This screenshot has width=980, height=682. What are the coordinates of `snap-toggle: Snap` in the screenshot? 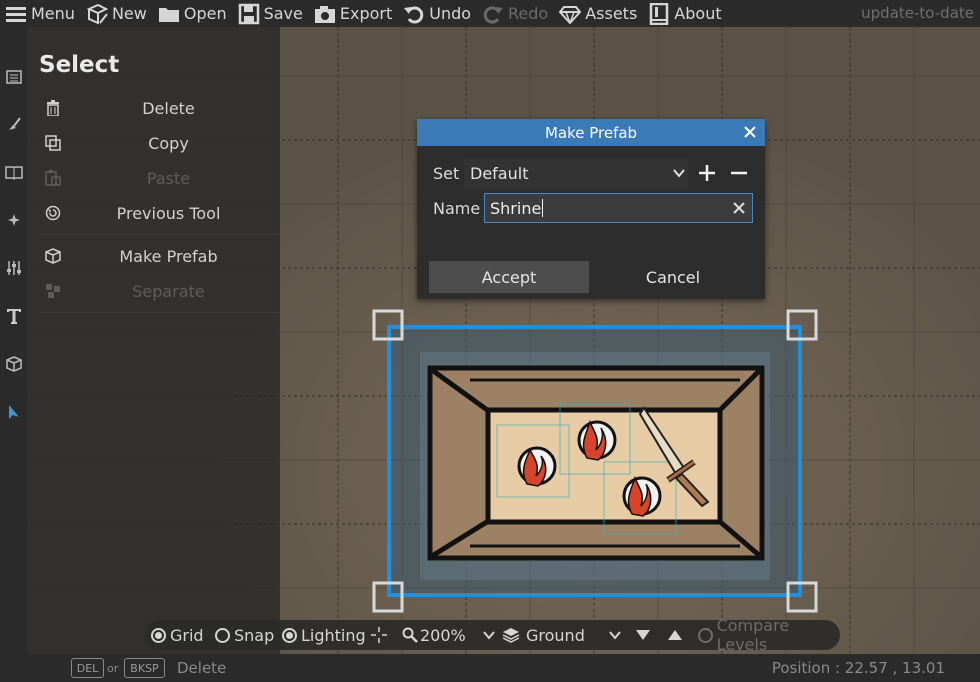 It's located at (244, 635).